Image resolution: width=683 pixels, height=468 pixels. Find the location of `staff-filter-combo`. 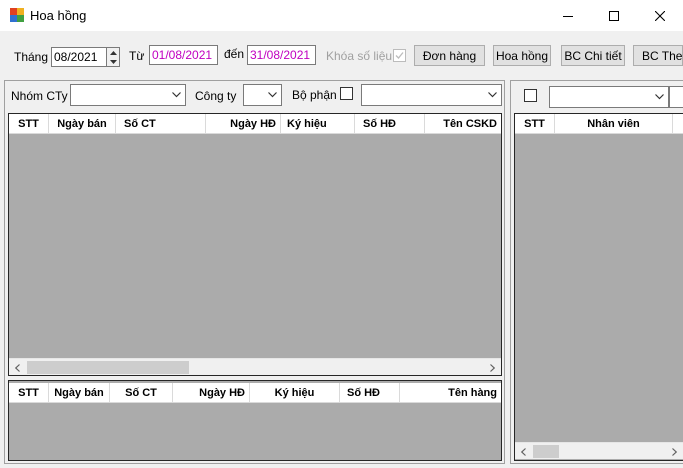

staff-filter-combo is located at coordinates (609, 97).